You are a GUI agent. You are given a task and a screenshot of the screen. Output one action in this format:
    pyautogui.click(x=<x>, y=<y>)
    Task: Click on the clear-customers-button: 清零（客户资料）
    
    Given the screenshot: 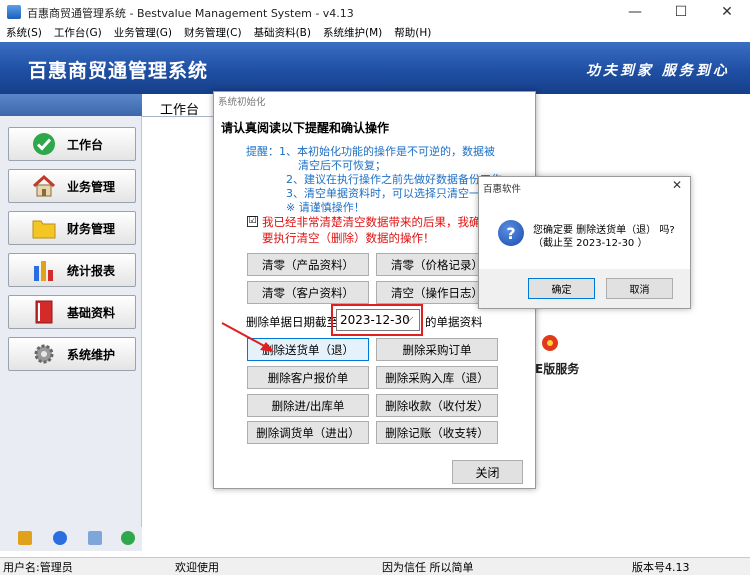 What is the action you would take?
    pyautogui.click(x=308, y=292)
    